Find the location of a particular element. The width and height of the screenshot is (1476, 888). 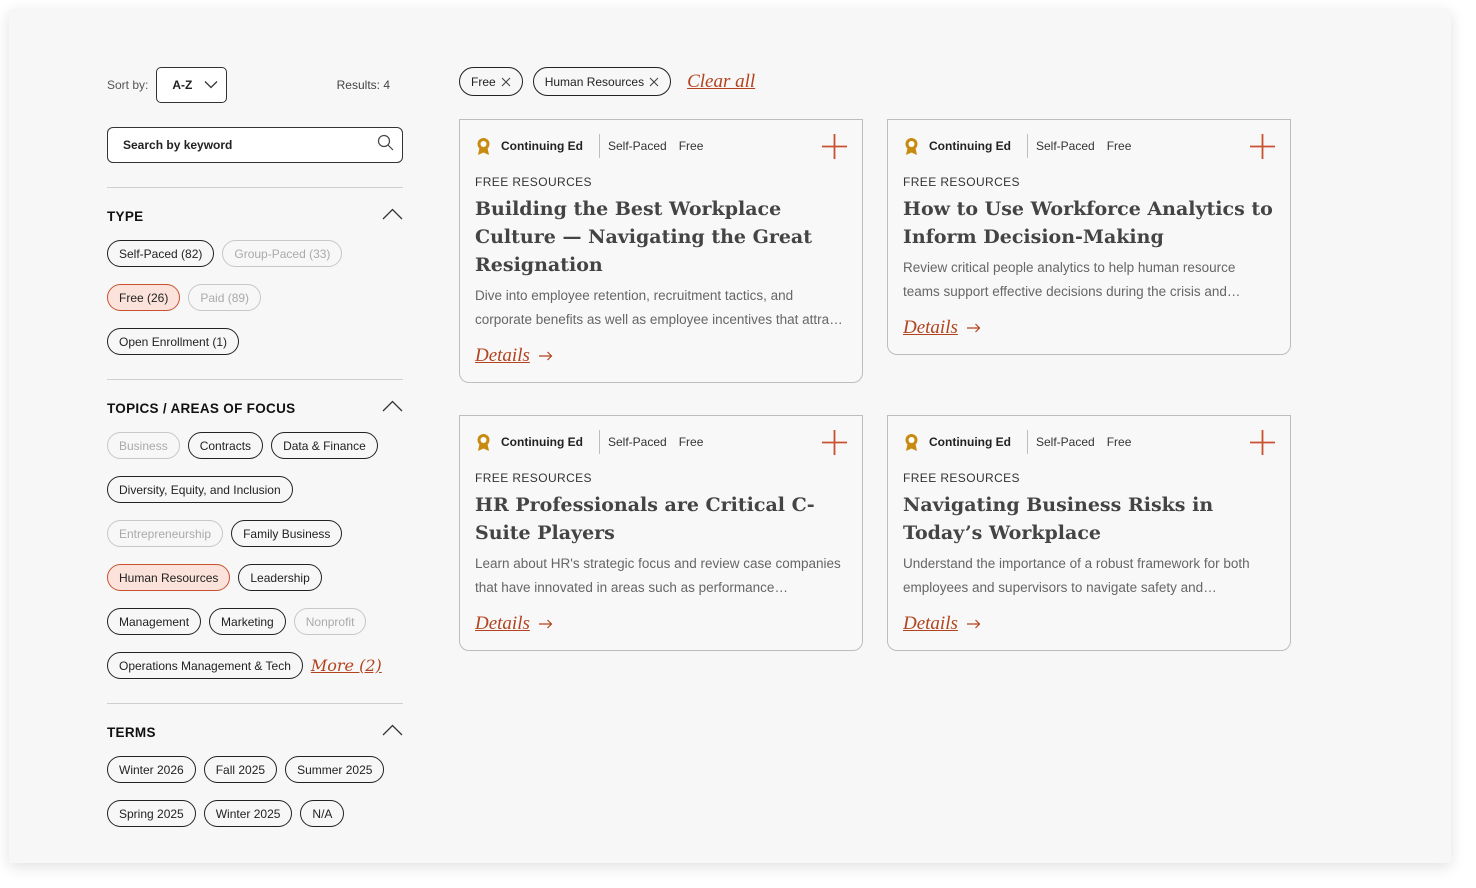

filter-chip: Open Enrollment (1) is located at coordinates (173, 341).